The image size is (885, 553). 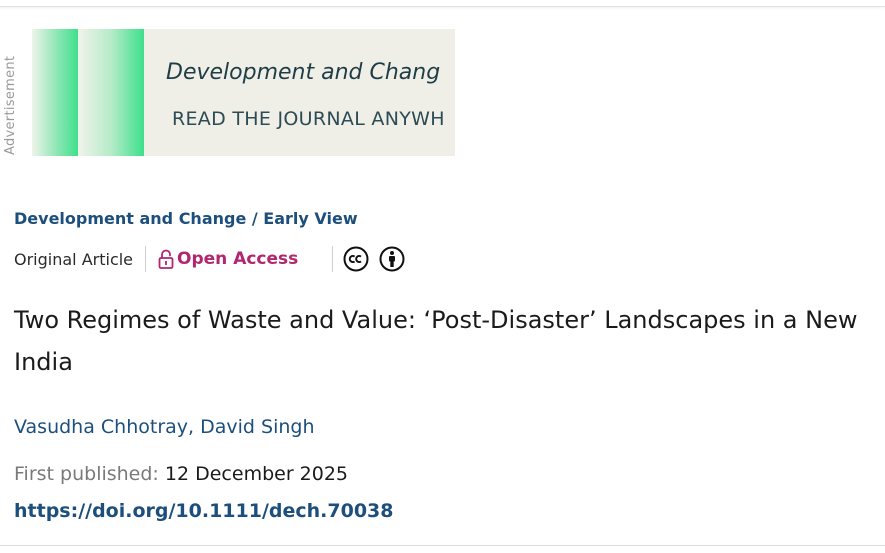 I want to click on breadcrumb-journal-link: Development and Change, so click(x=130, y=218).